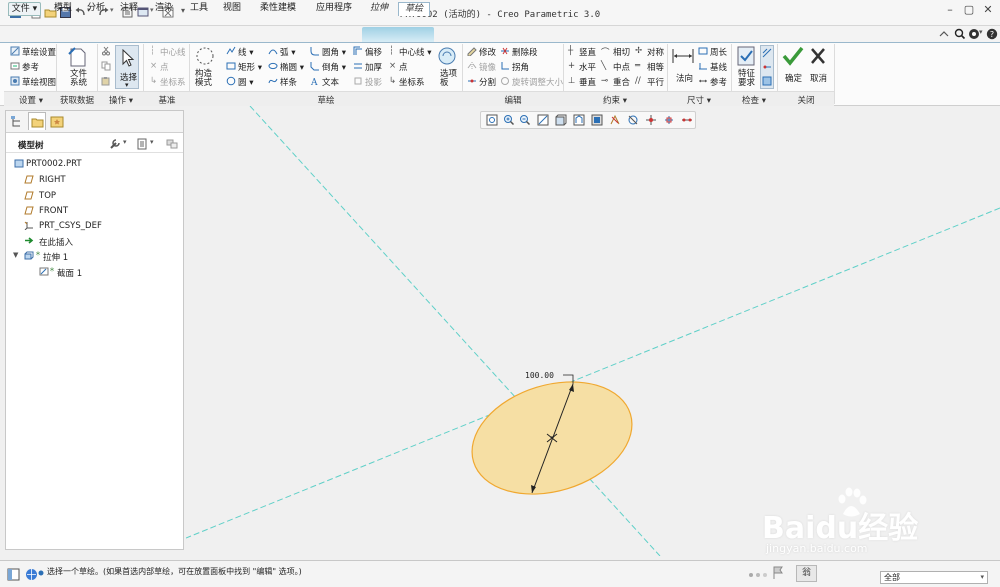  I want to click on tab-tools: 工具, so click(199, 9).